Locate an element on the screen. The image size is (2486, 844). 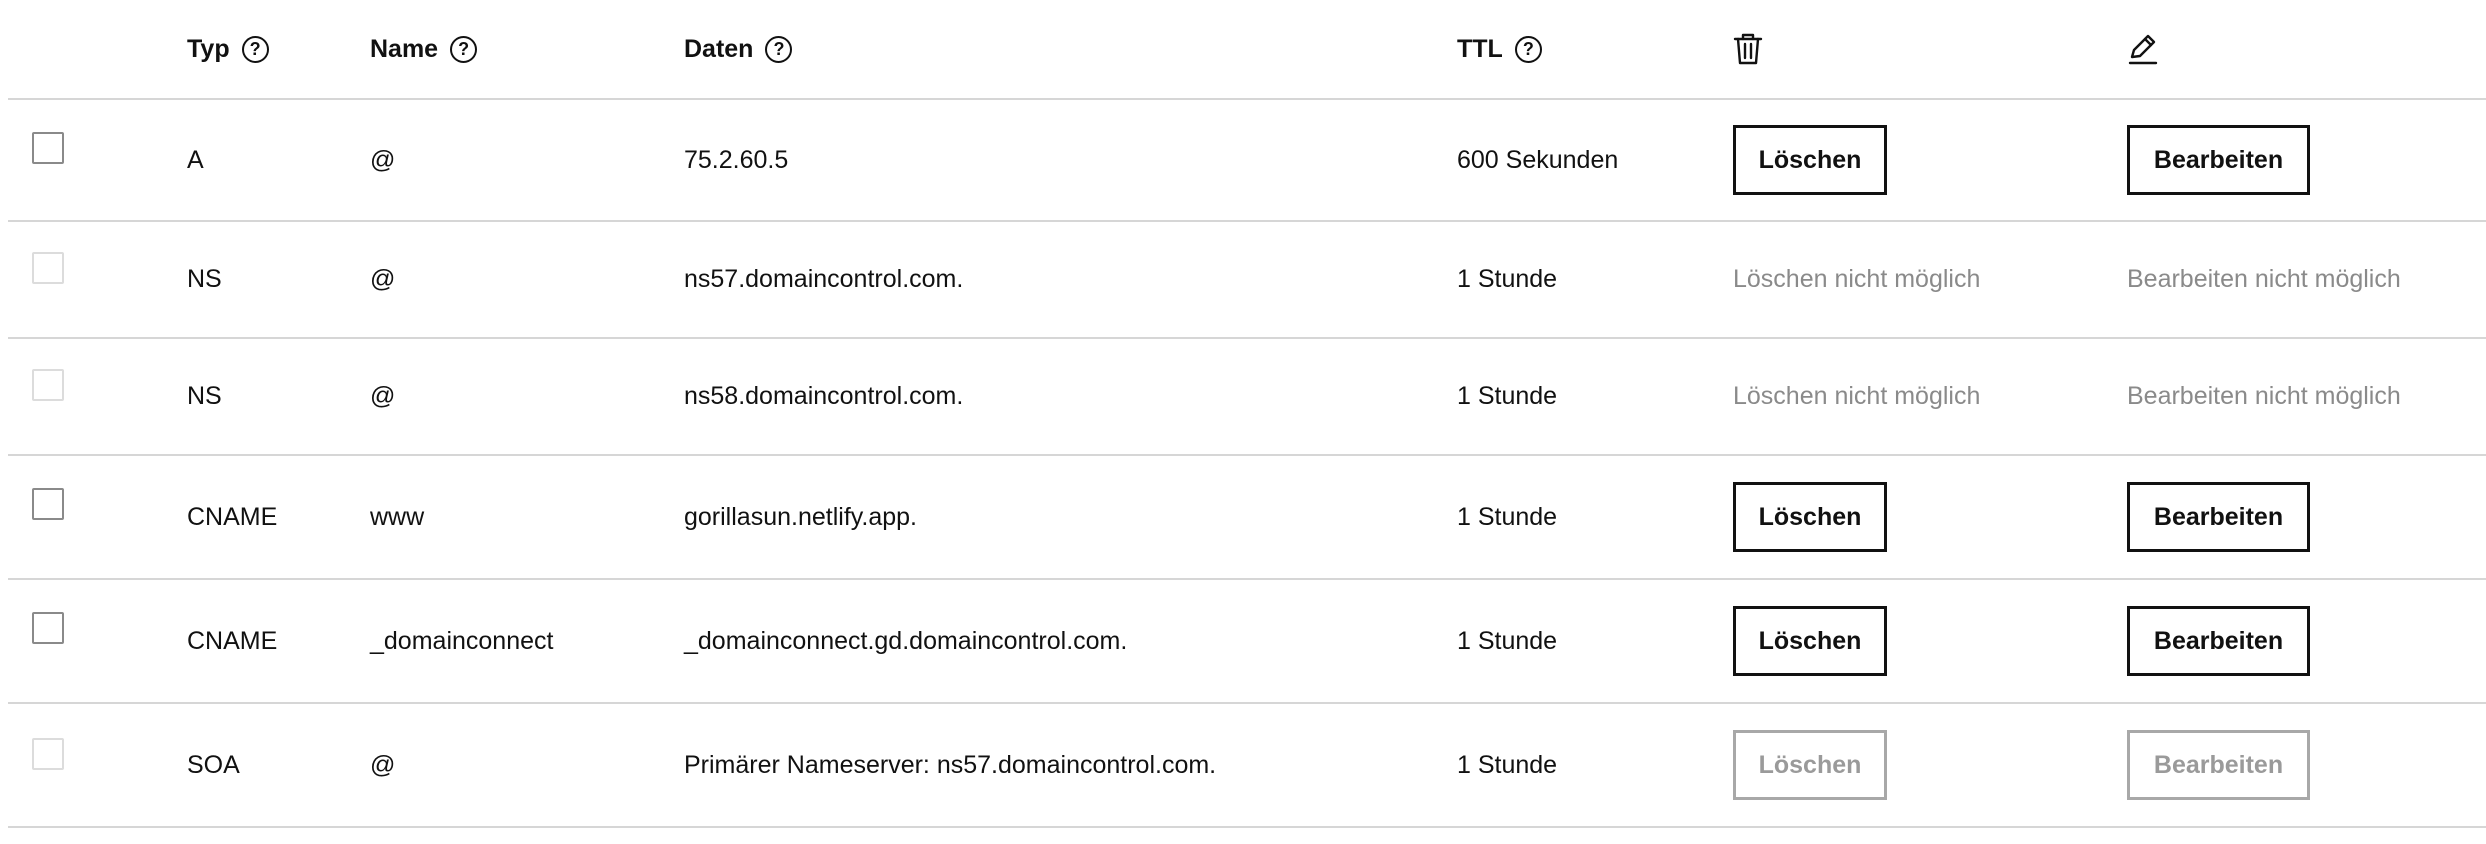
column-header-name: Name ? is located at coordinates (424, 49).